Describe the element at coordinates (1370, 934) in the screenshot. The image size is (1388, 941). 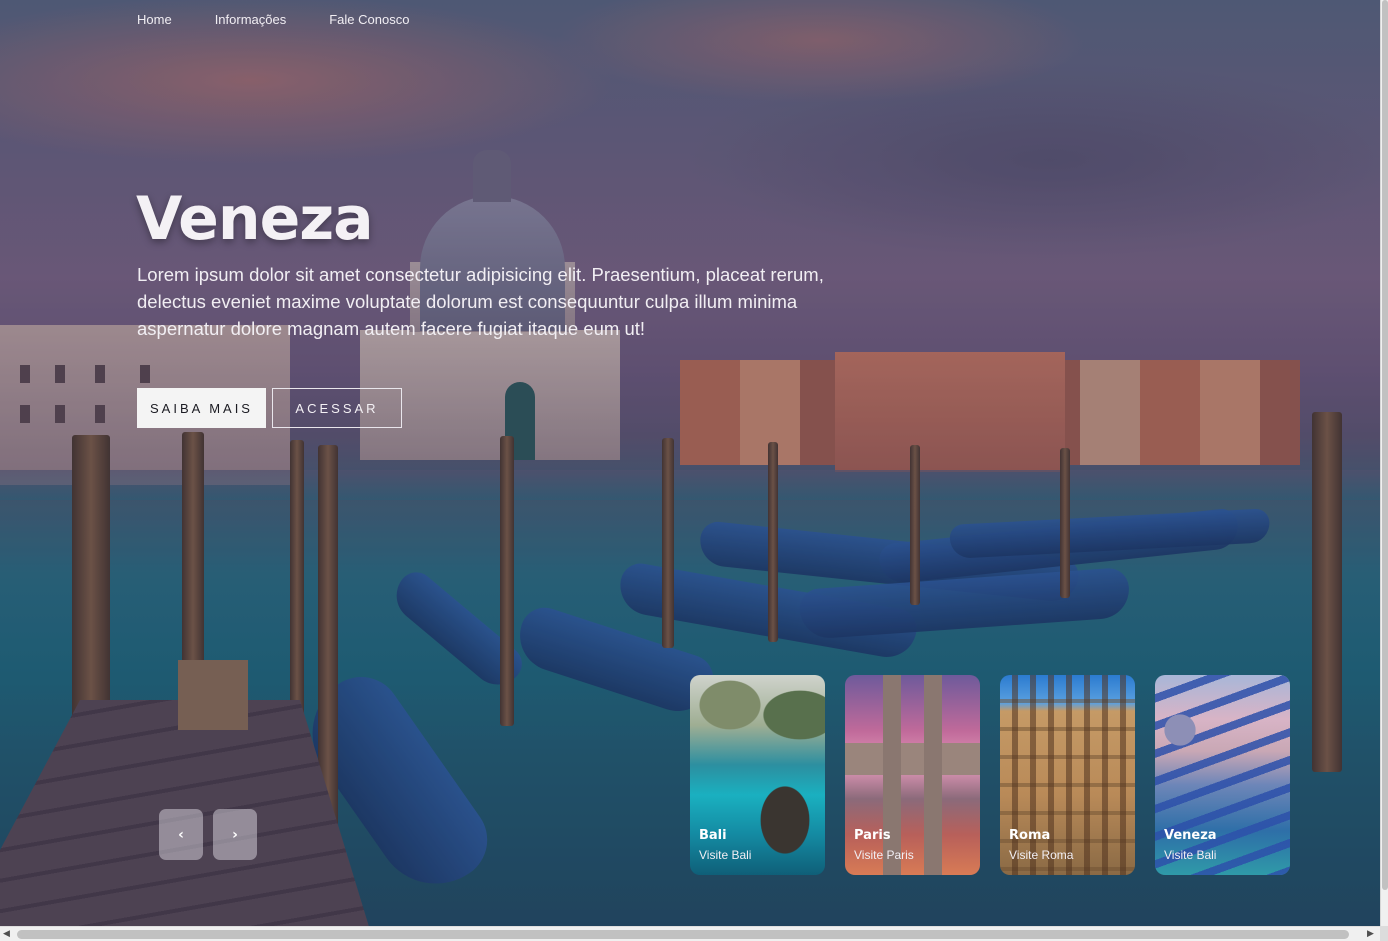
I see `scroll-right-icon: ▶` at that location.